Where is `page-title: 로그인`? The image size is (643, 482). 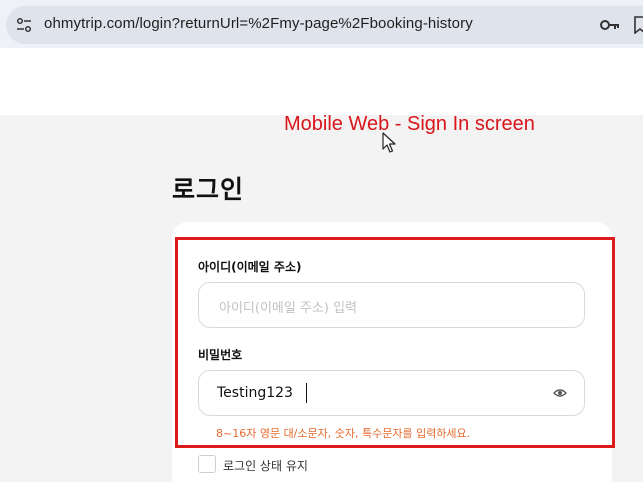 page-title: 로그인 is located at coordinates (208, 189).